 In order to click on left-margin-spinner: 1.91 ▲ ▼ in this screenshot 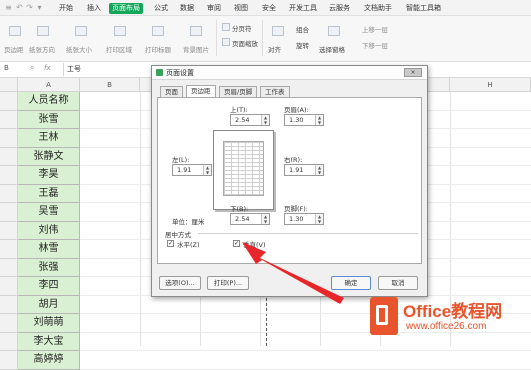, I will do `click(192, 170)`.